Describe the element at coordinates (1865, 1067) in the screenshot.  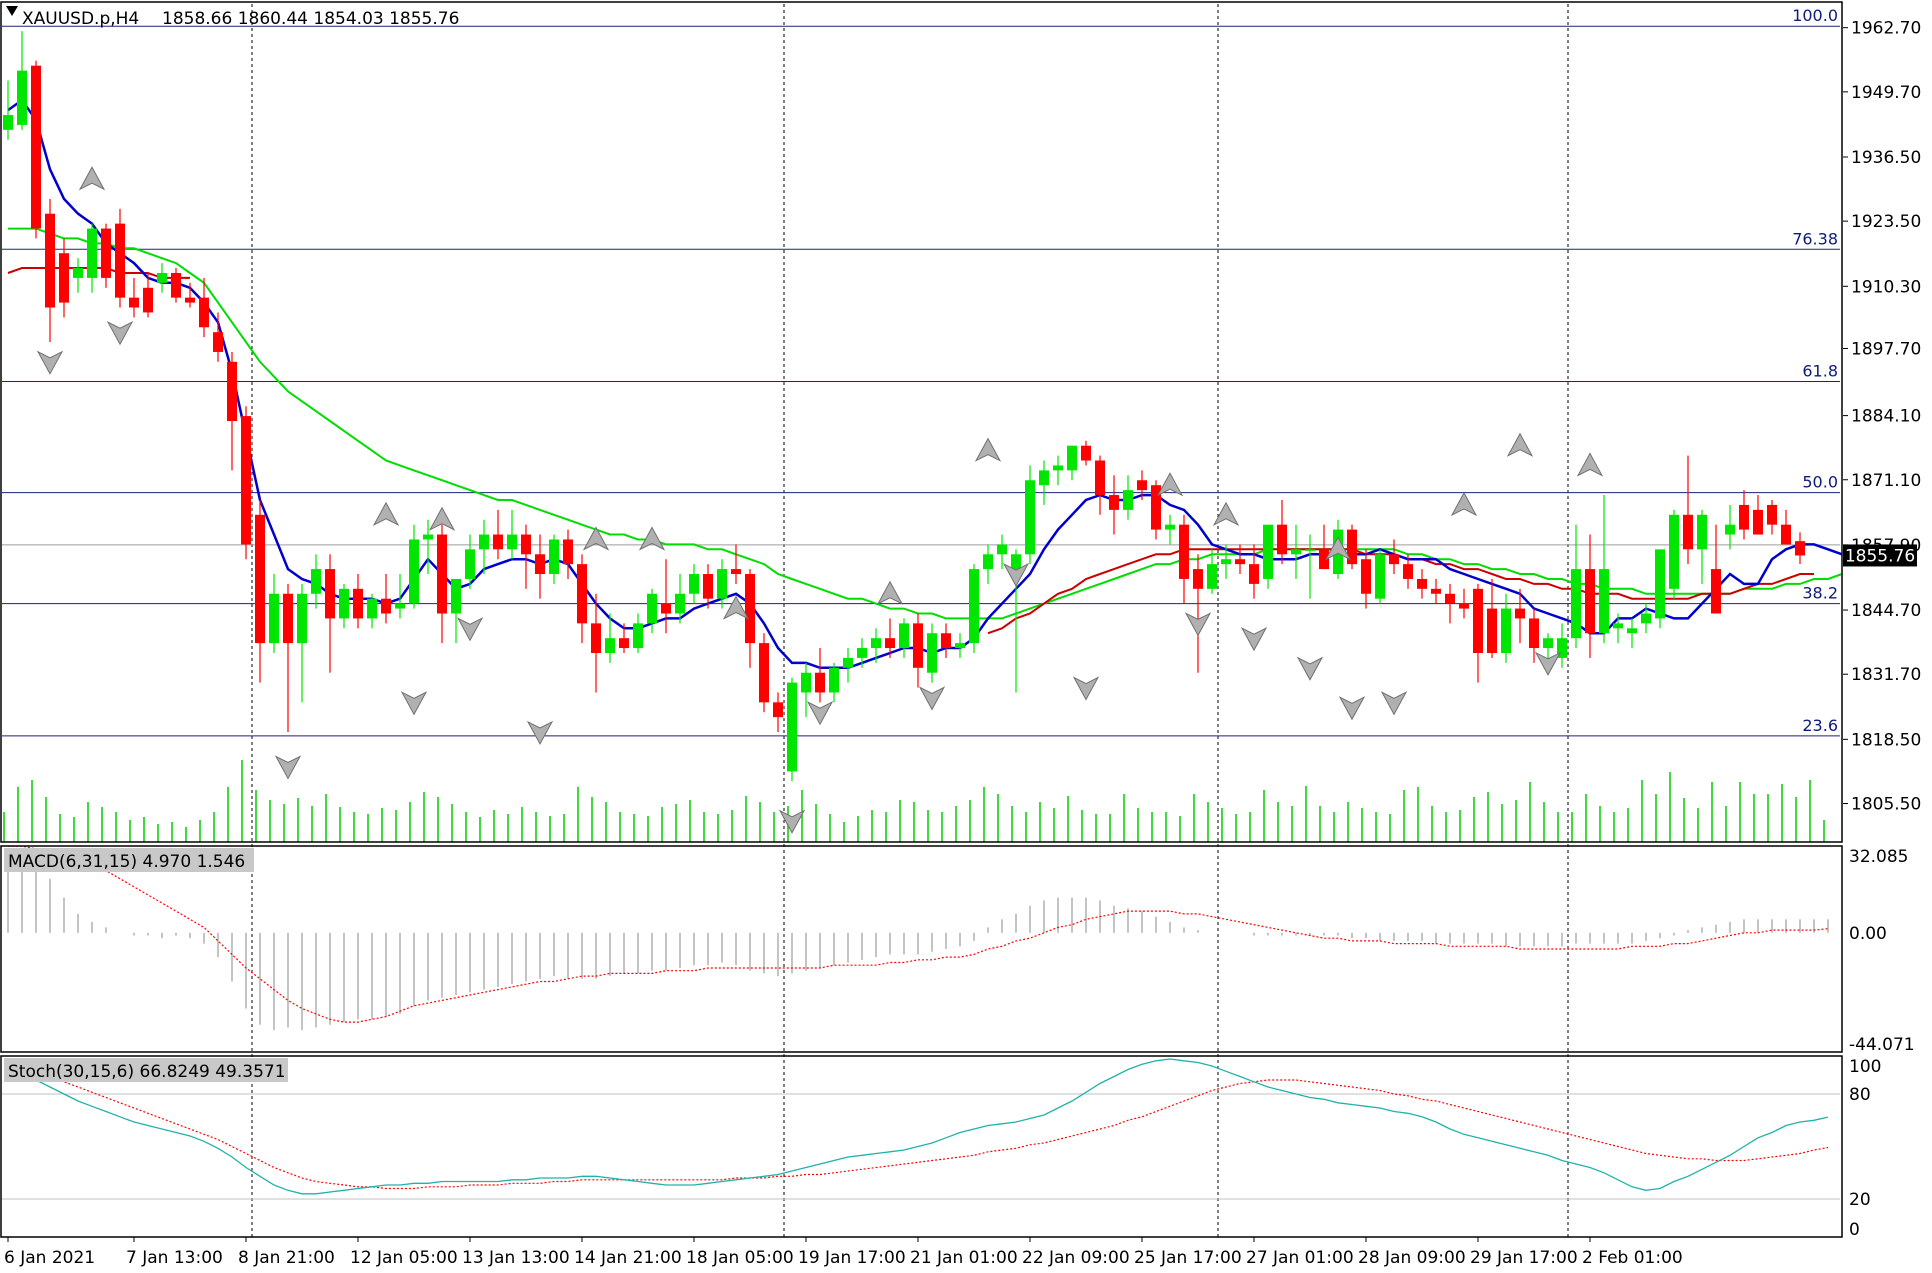
I see `stoch-y-label: 100` at that location.